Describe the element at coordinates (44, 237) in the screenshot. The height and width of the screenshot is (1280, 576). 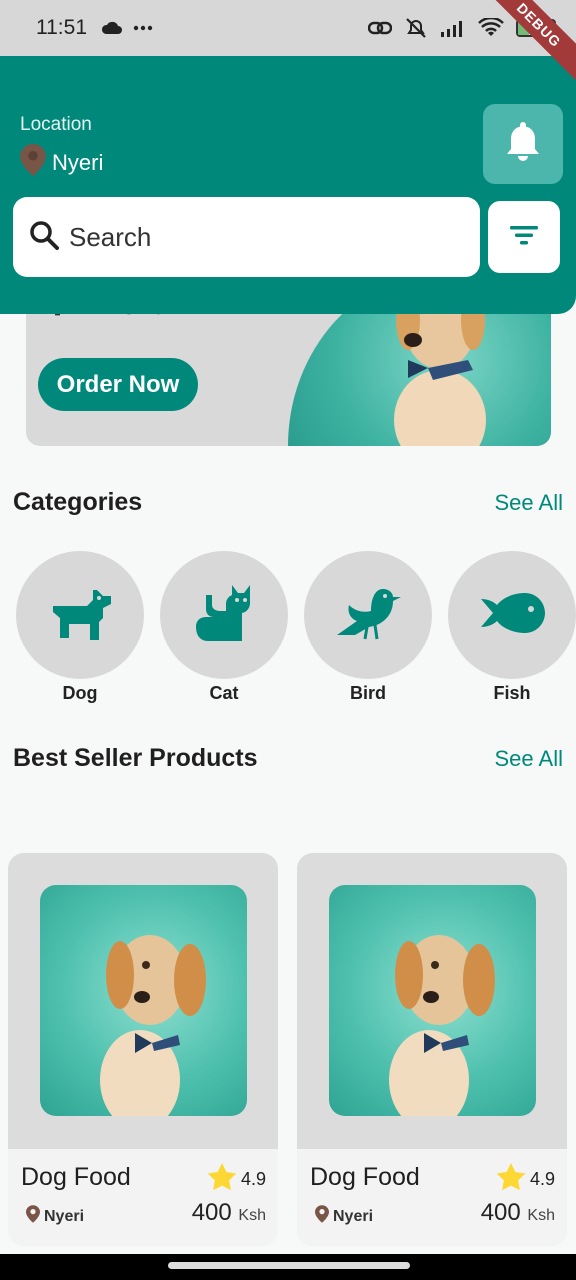
I see `search-icon` at that location.